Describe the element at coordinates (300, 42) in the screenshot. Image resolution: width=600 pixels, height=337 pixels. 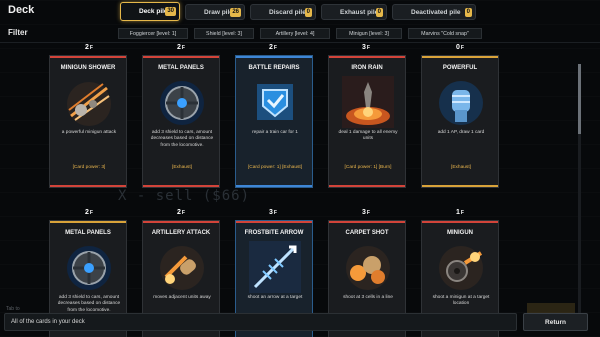
I see `divider` at that location.